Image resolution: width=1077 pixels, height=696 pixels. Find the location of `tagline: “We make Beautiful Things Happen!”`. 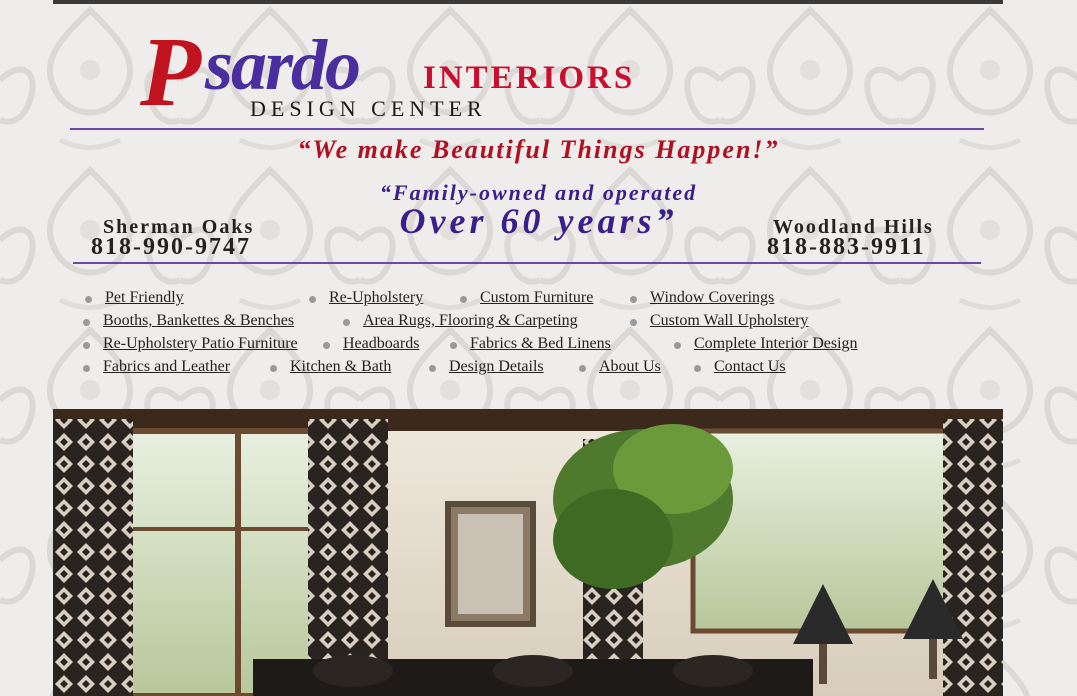

tagline: “We make Beautiful Things Happen!” is located at coordinates (538, 149).